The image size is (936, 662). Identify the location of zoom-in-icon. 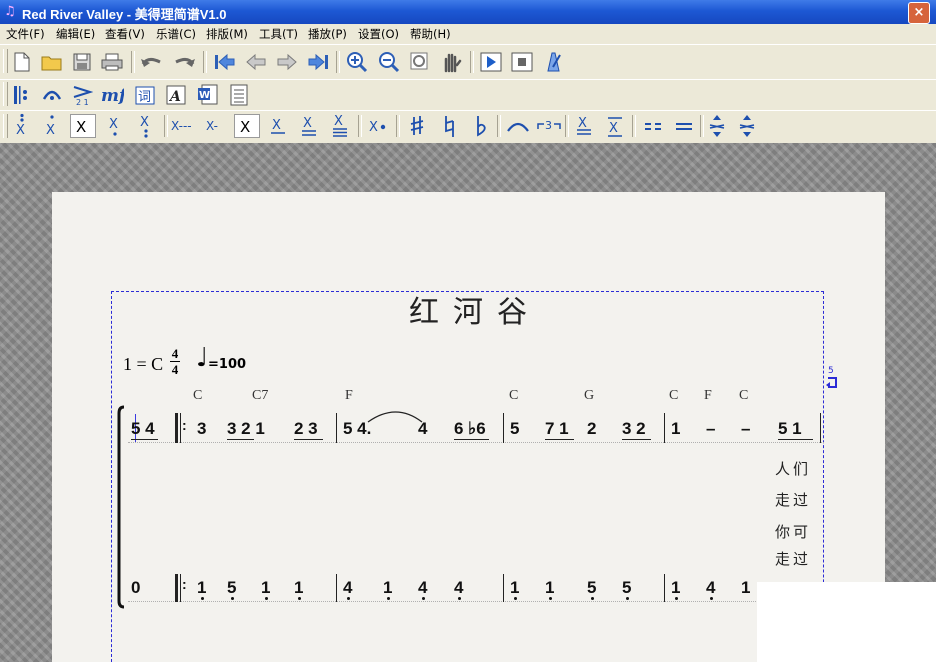
(357, 62).